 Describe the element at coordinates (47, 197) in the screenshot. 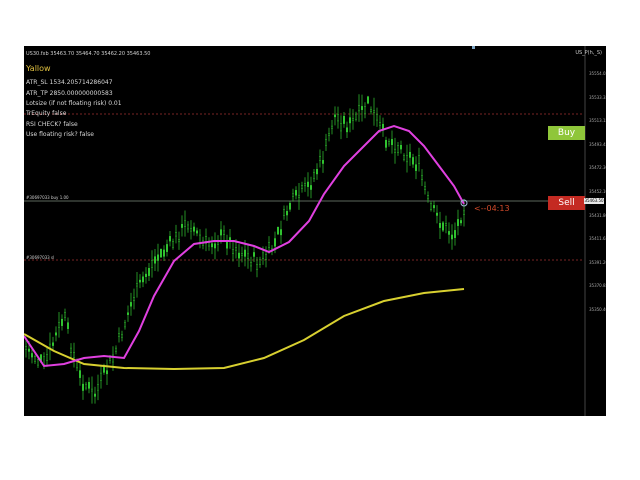

I see `upper-level-label: #30697033 buy 1.00` at that location.